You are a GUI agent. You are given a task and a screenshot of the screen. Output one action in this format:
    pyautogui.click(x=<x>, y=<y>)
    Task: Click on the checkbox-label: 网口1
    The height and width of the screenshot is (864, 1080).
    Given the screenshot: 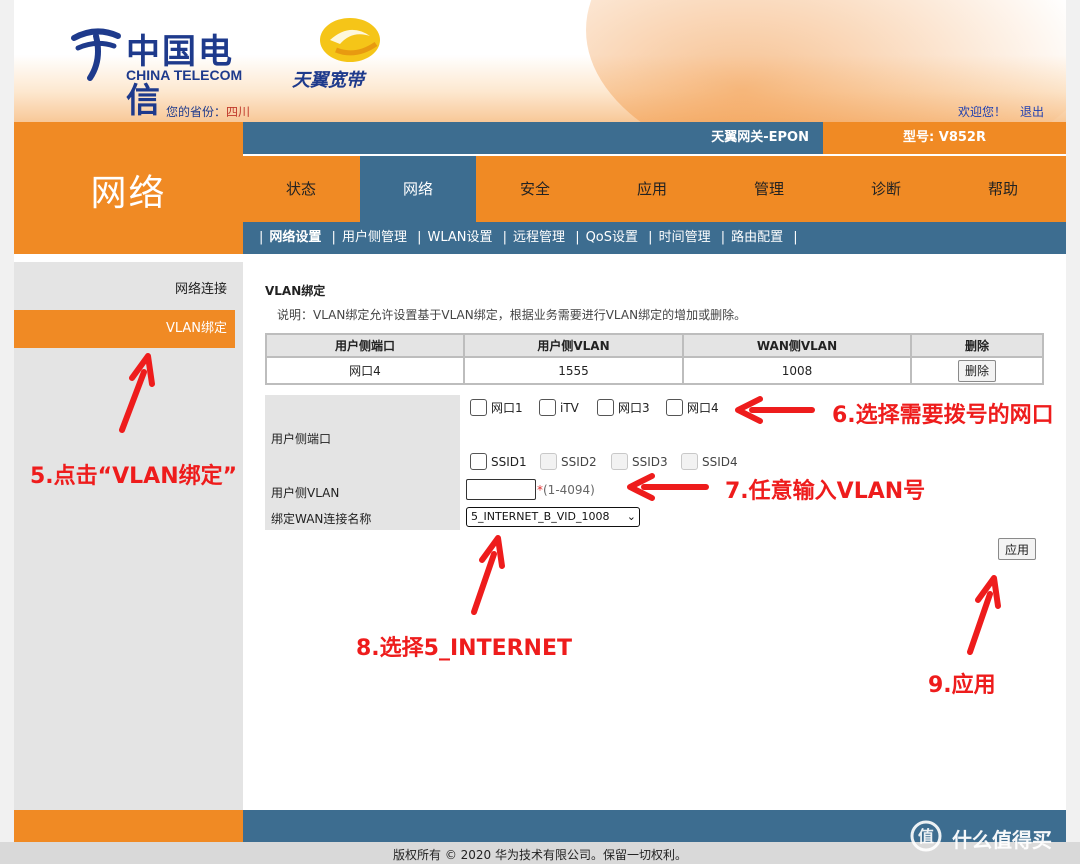 What is the action you would take?
    pyautogui.click(x=507, y=408)
    